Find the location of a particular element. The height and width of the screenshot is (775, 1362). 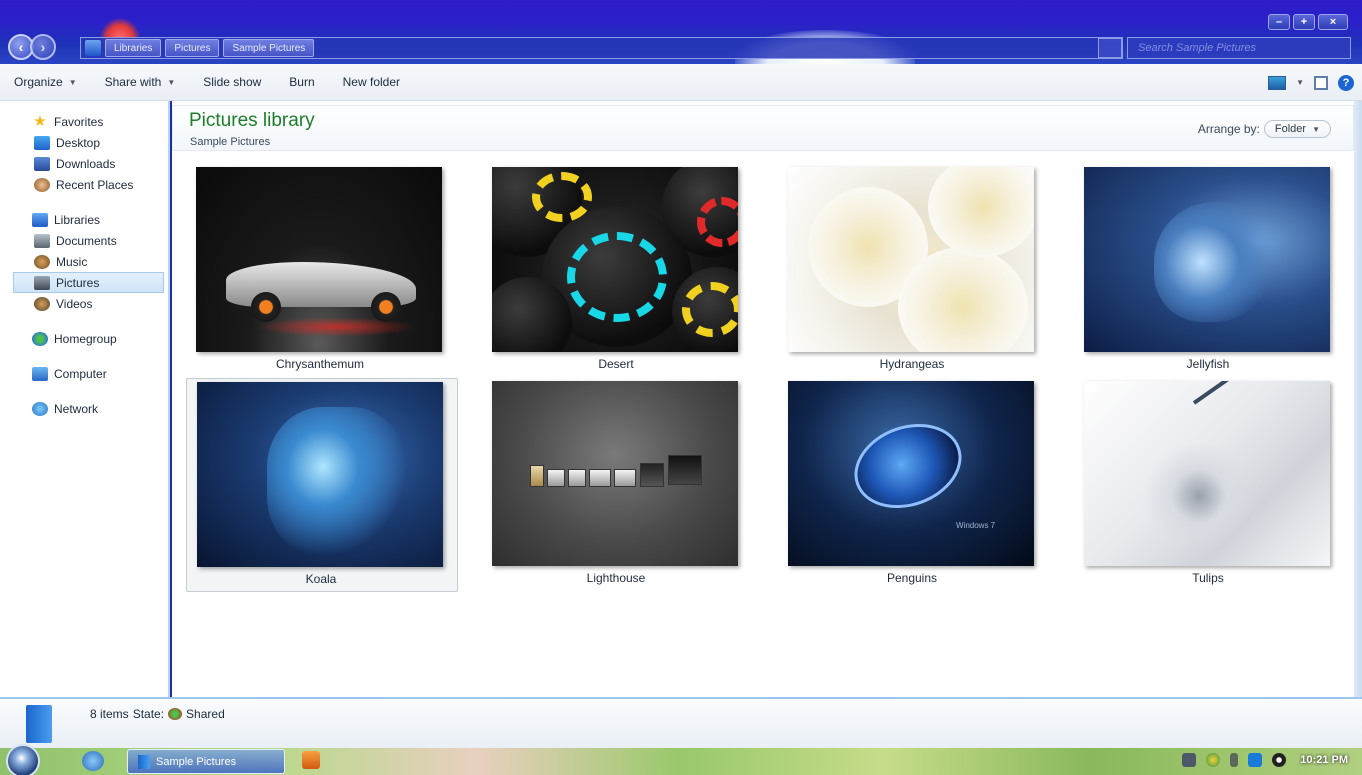

navigation-buttons: ‹ › is located at coordinates (32, 47).